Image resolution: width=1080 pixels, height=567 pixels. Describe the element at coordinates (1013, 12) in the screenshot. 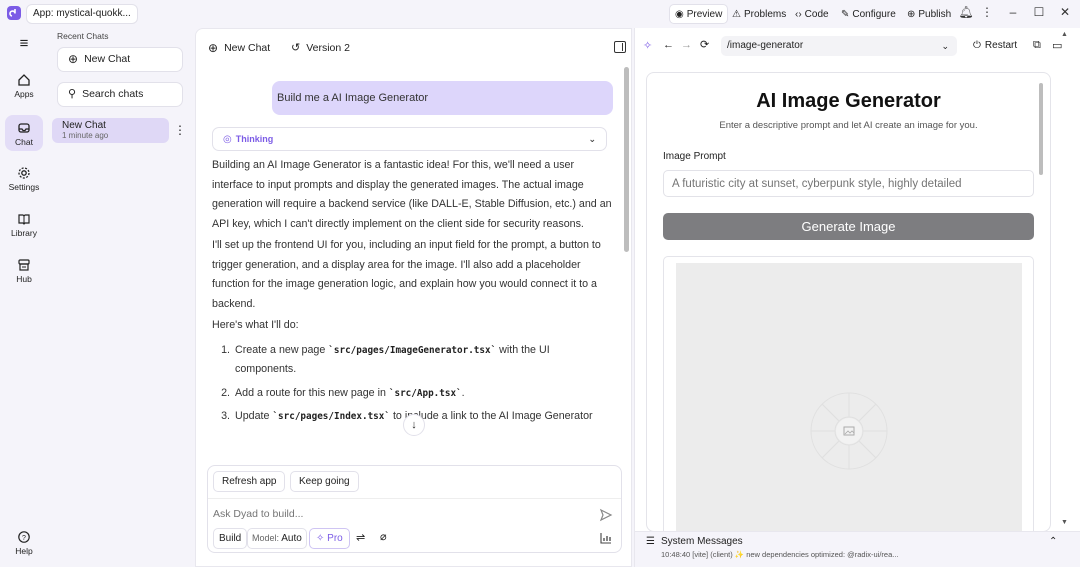

I see `minimize-button: –` at that location.